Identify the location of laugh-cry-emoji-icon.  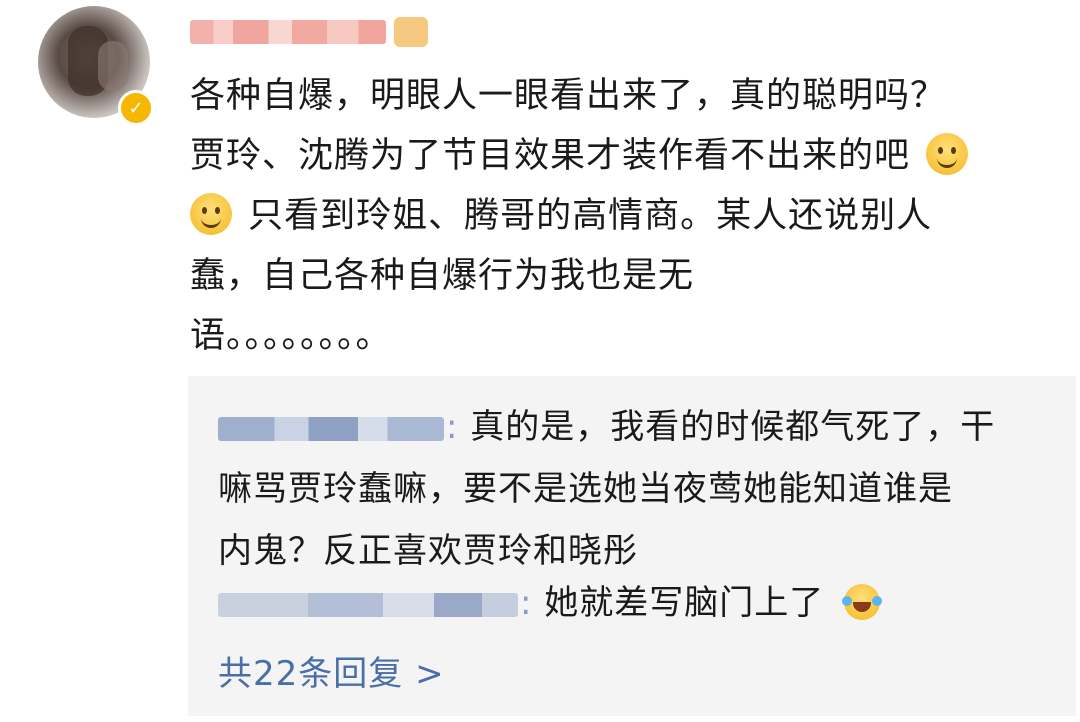
(862, 602).